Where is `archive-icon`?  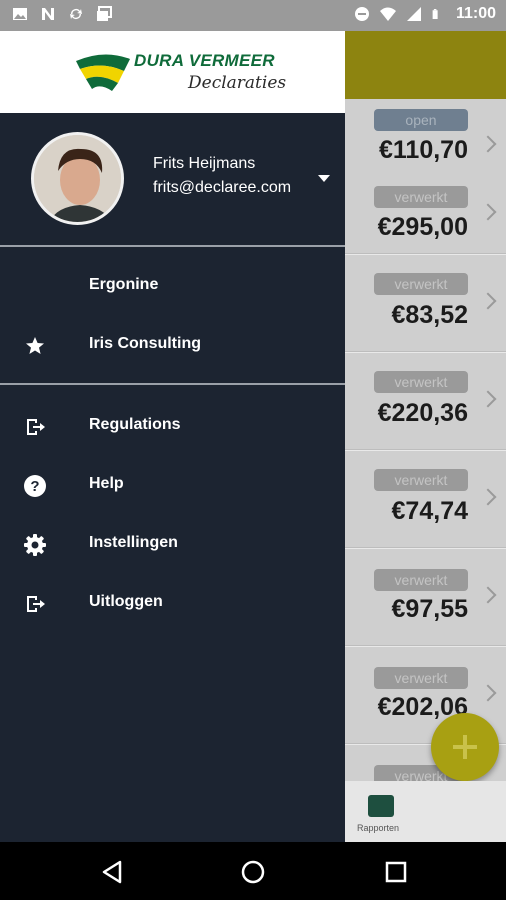 archive-icon is located at coordinates (381, 806).